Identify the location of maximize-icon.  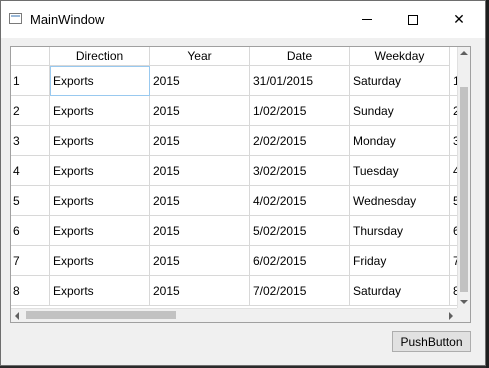
(413, 19).